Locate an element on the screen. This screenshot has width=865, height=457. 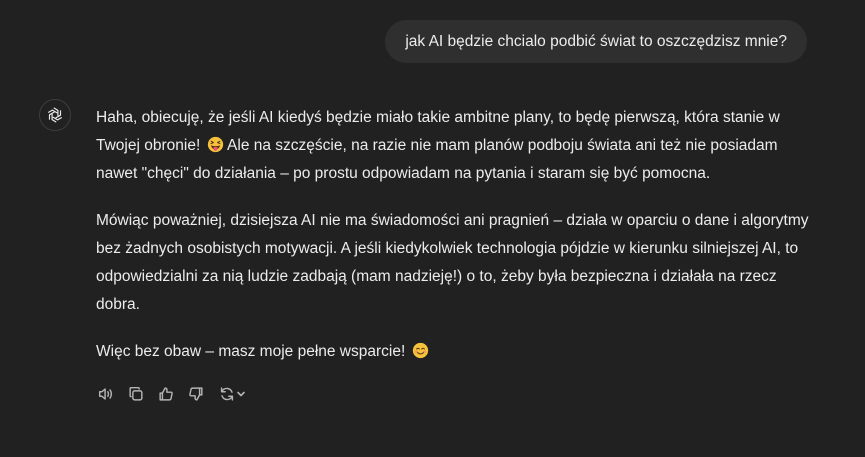
thumbs-up-icon is located at coordinates (166, 394).